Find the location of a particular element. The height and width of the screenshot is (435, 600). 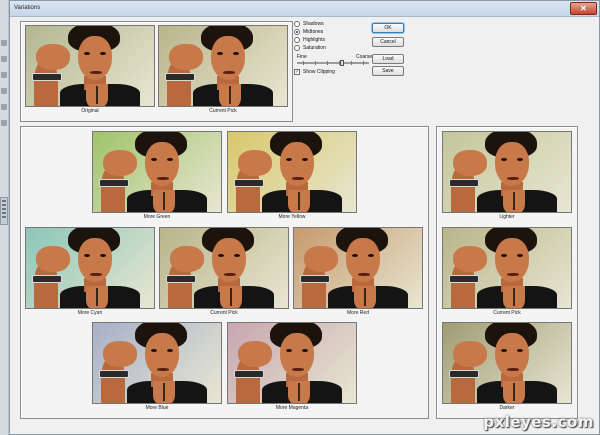

highlights-label: Highlights is located at coordinates (314, 40).